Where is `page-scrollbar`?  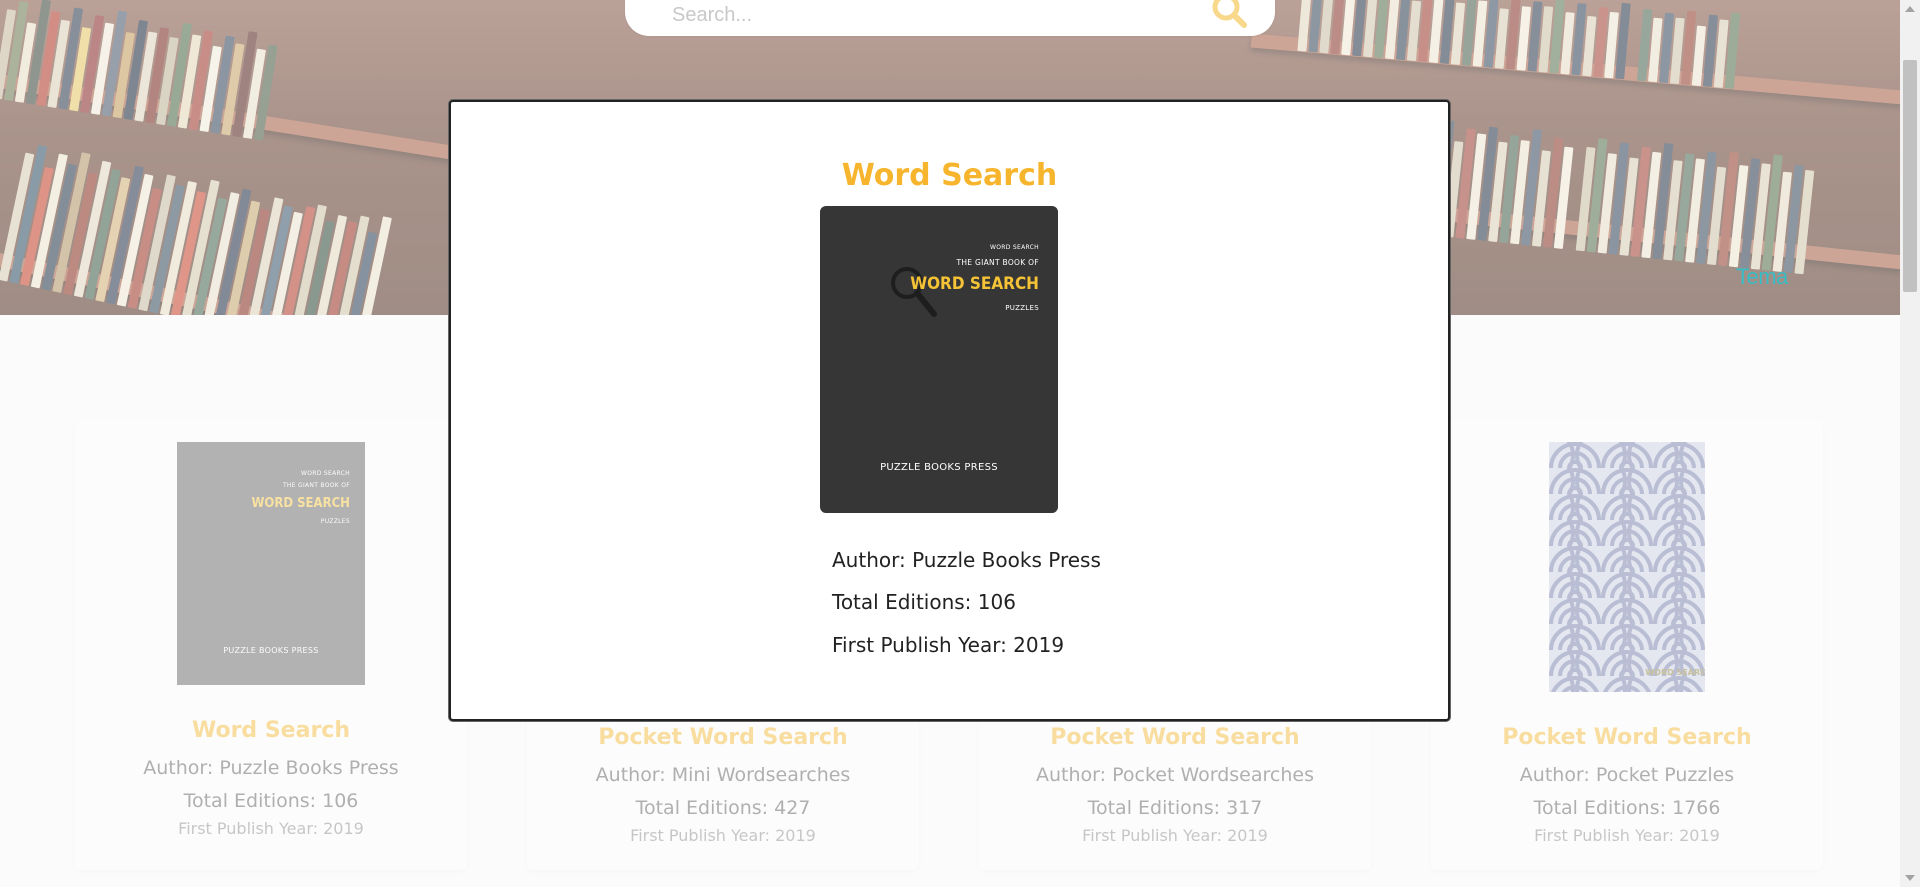
page-scrollbar is located at coordinates (1910, 443).